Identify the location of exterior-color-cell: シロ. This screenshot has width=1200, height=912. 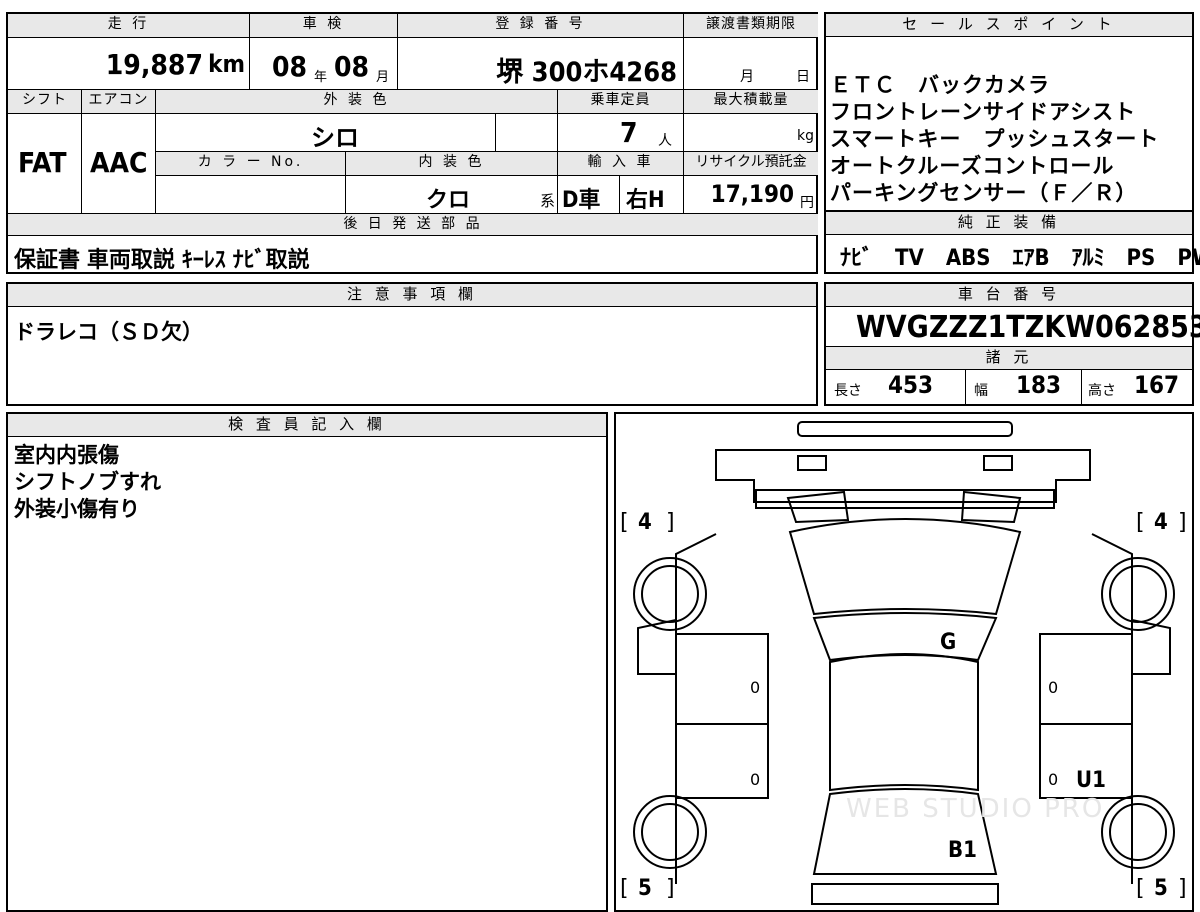
(326, 133).